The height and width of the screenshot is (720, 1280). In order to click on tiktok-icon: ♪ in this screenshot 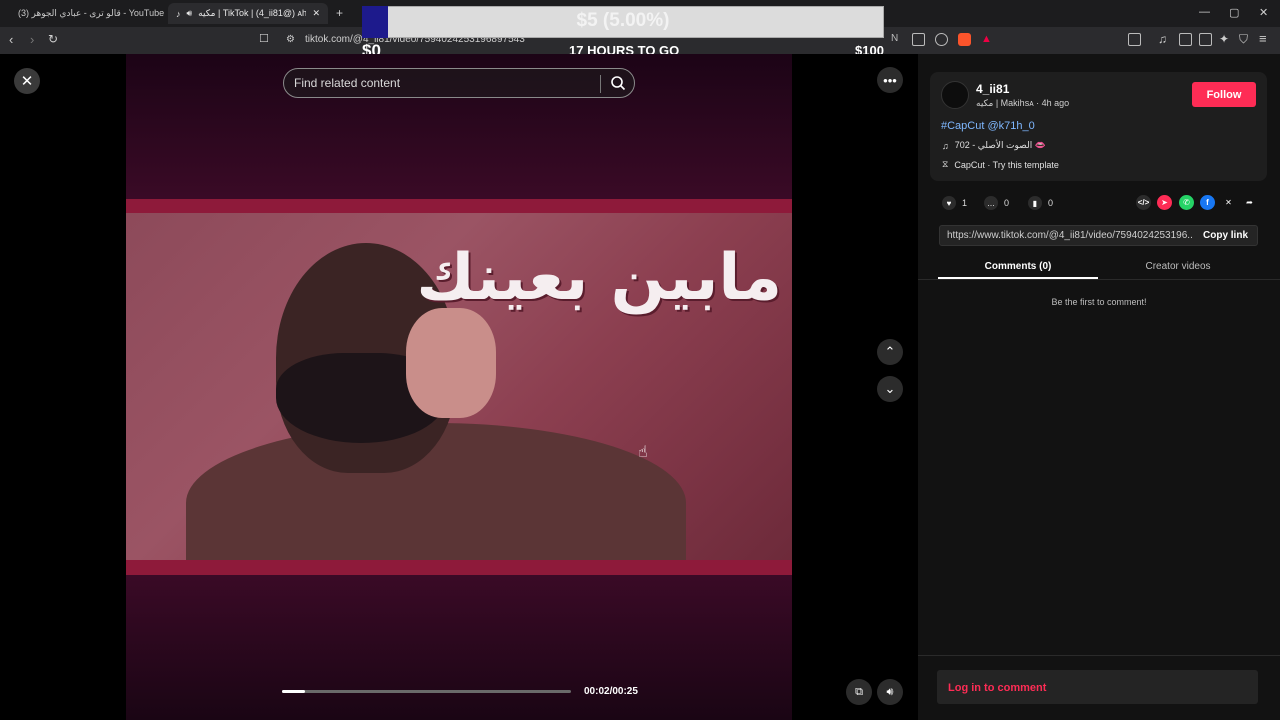, I will do `click(178, 13)`.